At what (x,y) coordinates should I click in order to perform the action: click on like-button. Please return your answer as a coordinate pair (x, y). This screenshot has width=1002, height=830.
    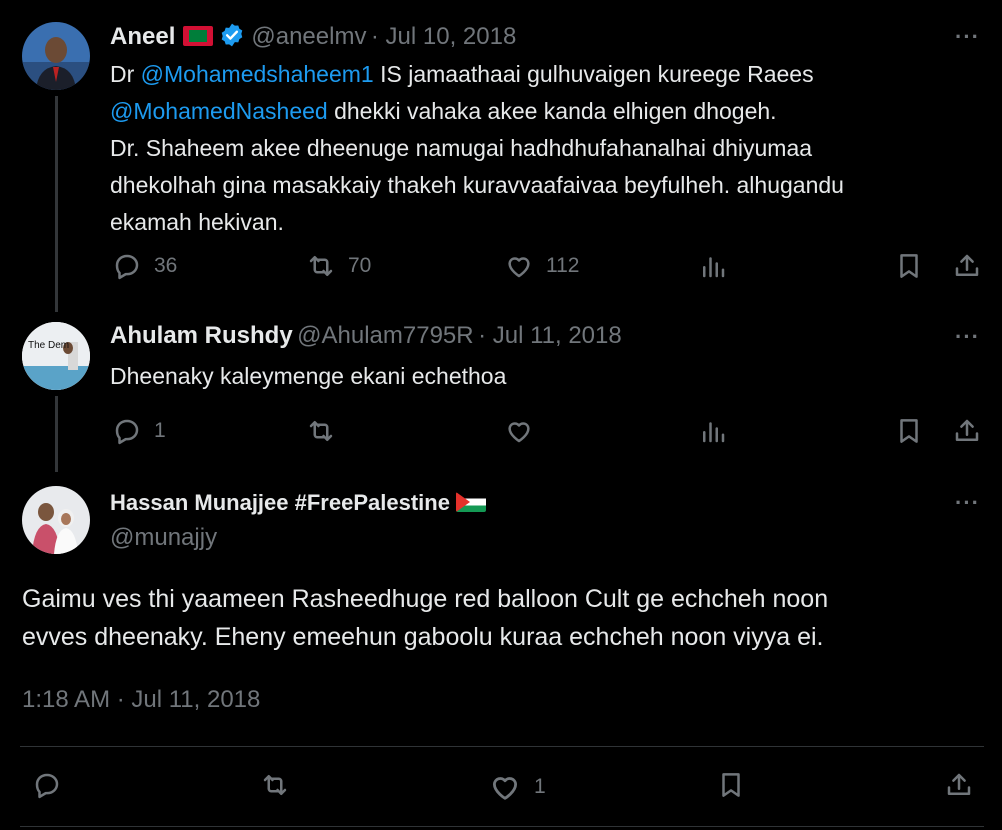
    Looking at the image, I should click on (519, 431).